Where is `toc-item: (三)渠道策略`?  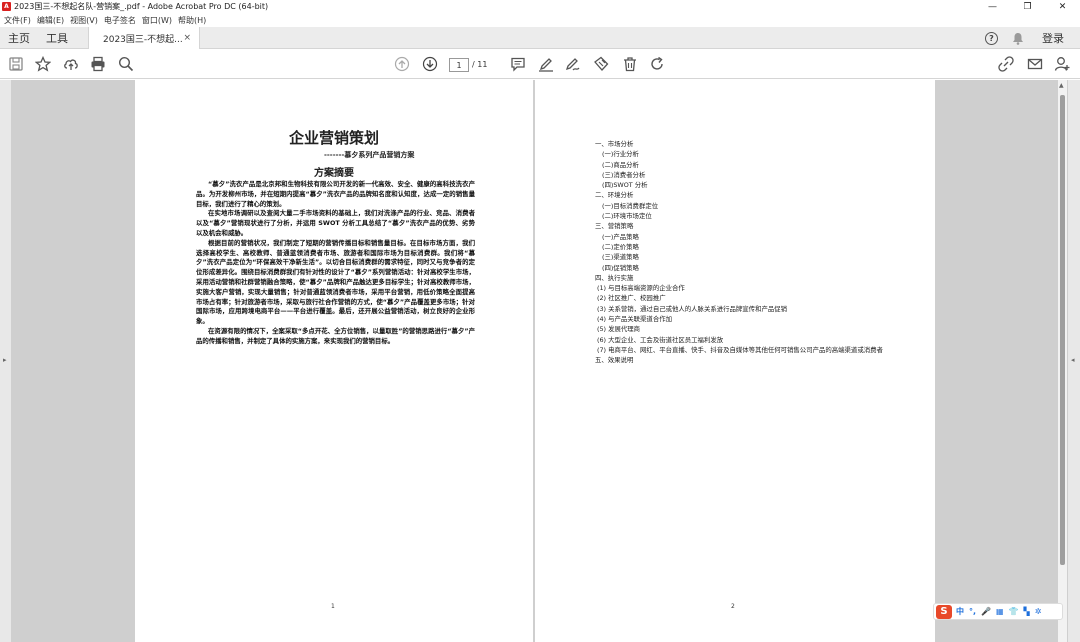 toc-item: (三)渠道策略 is located at coordinates (620, 257).